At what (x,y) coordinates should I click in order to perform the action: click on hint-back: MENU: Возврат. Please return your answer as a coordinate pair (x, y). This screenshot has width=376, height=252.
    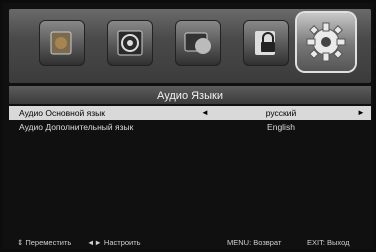
    Looking at the image, I should click on (254, 242).